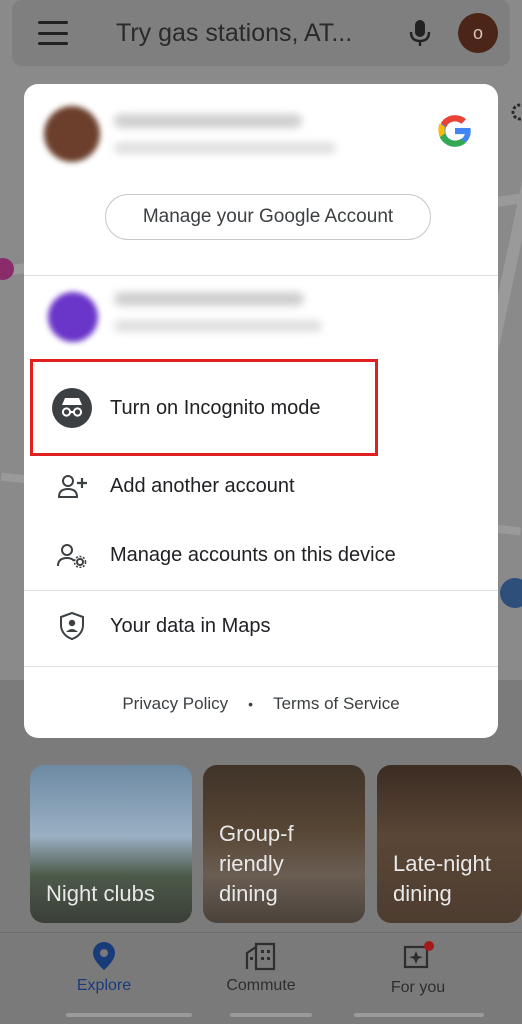 This screenshot has height=1024, width=522. What do you see at coordinates (215, 407) in the screenshot?
I see `menu-item-label: Turn on Incognito mode` at bounding box center [215, 407].